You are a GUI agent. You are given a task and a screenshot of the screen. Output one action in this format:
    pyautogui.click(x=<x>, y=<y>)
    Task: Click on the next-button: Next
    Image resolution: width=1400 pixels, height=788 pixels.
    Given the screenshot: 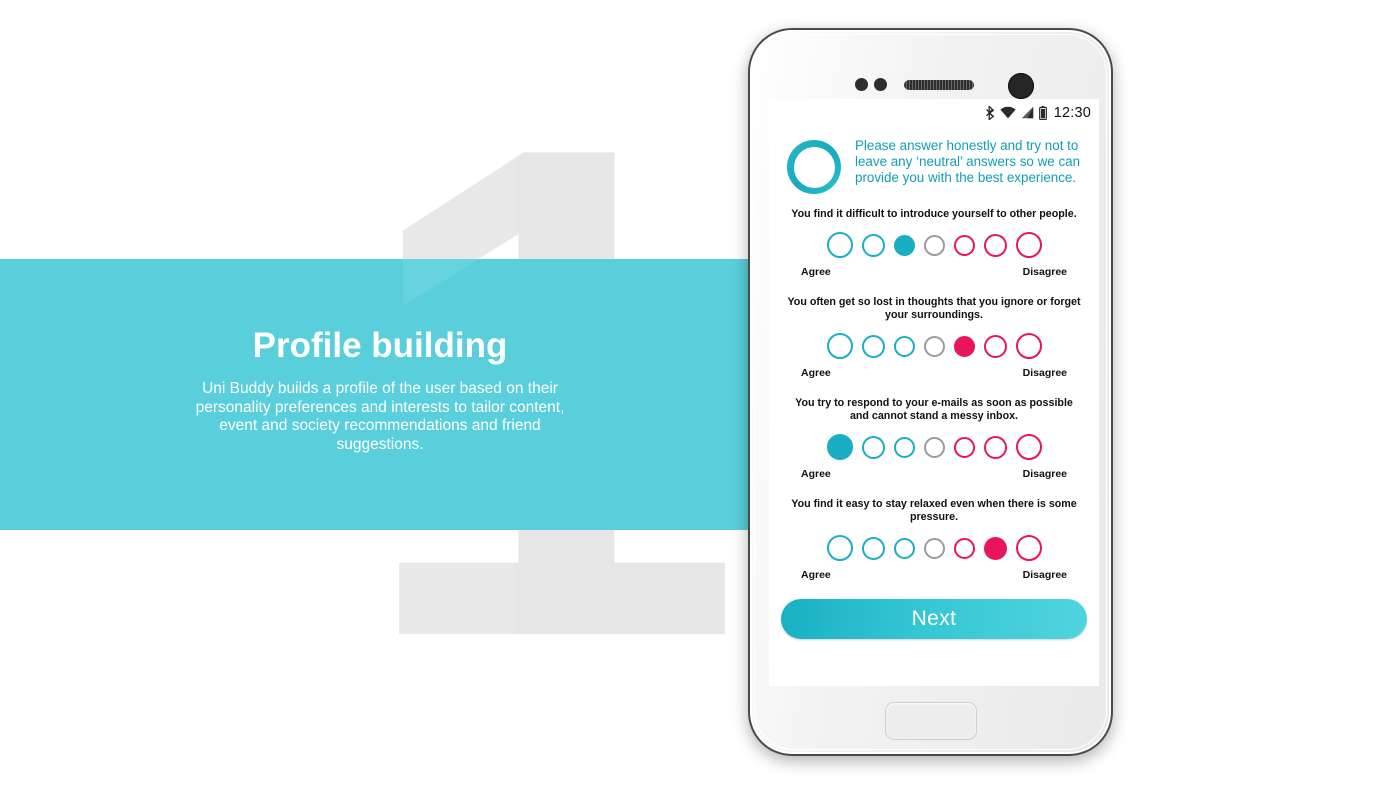 What is the action you would take?
    pyautogui.click(x=934, y=619)
    